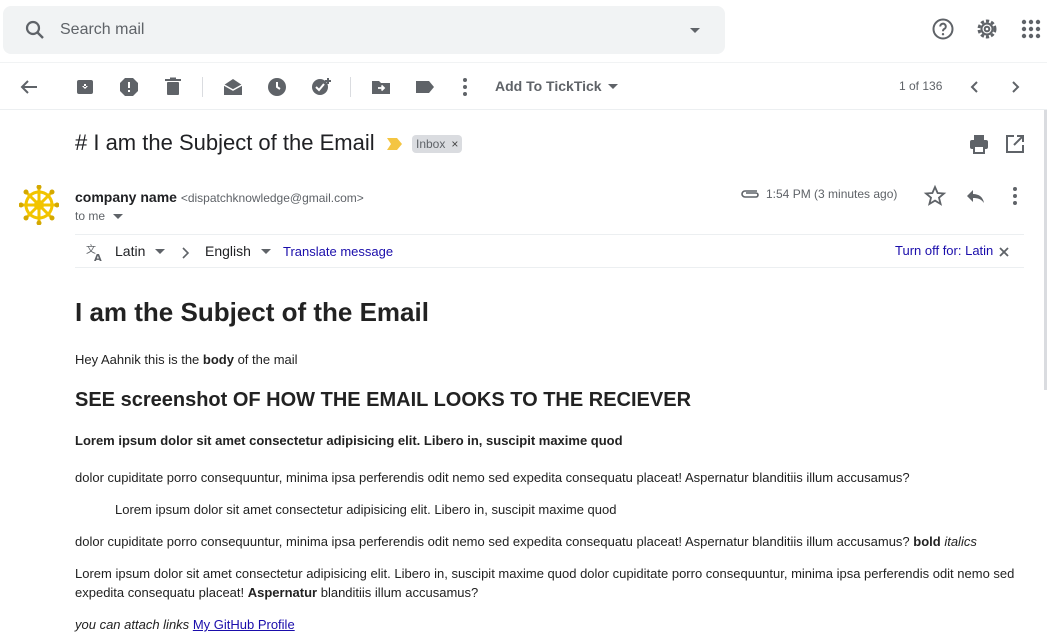  Describe the element at coordinates (979, 144) in the screenshot. I see `print-icon` at that location.